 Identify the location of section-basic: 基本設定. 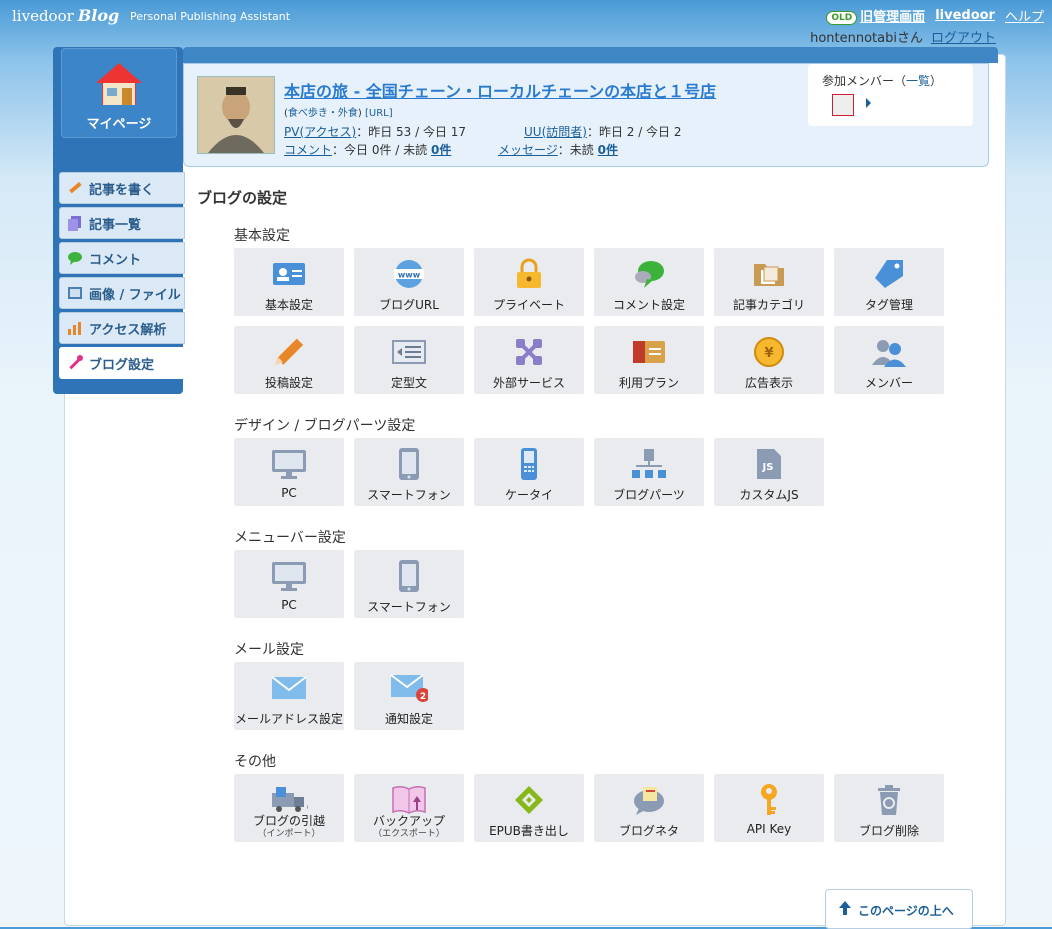
(262, 236).